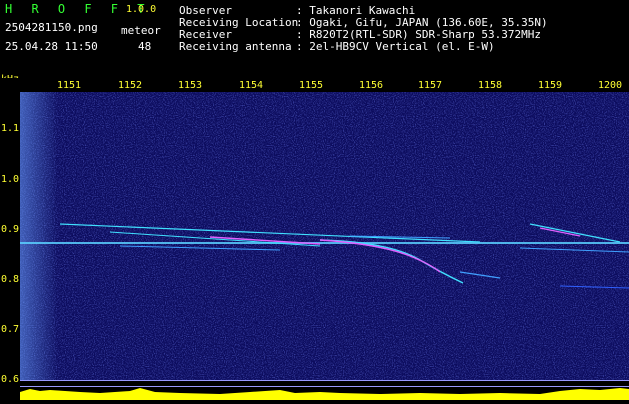  What do you see at coordinates (10, 379) in the screenshot?
I see `y-tick-label: 0.6` at bounding box center [10, 379].